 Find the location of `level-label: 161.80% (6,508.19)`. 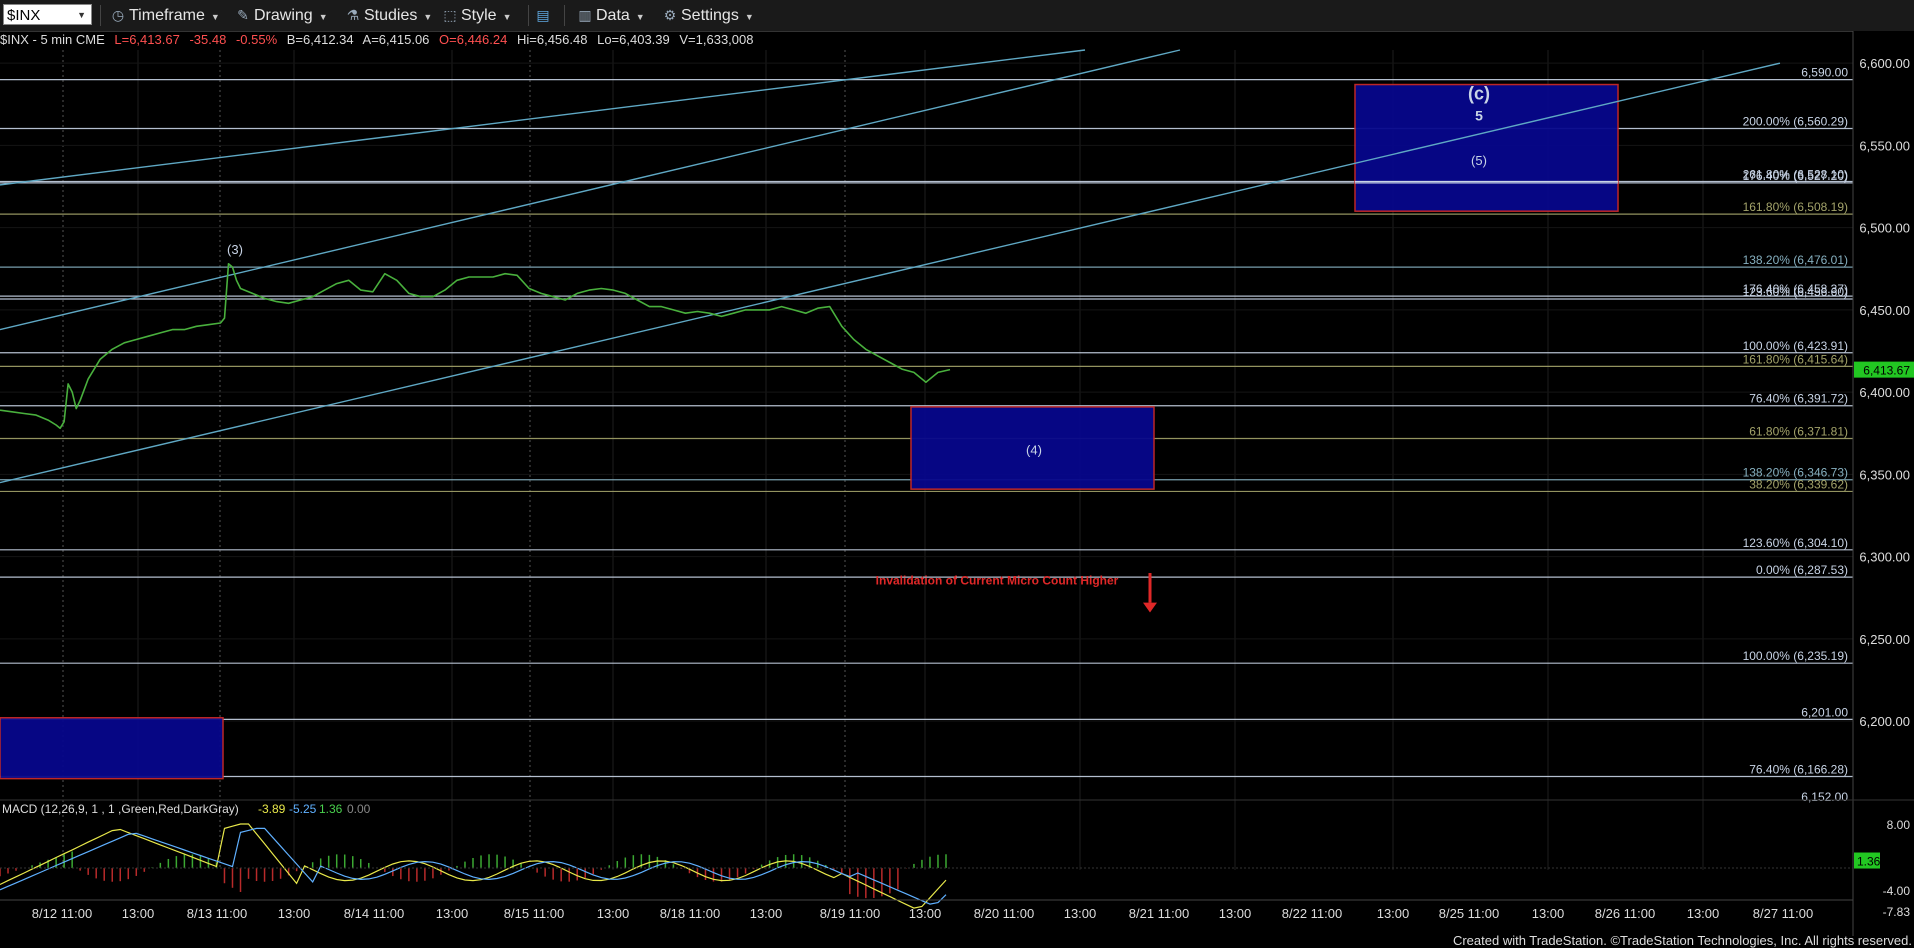

level-label: 161.80% (6,508.19) is located at coordinates (1795, 207).